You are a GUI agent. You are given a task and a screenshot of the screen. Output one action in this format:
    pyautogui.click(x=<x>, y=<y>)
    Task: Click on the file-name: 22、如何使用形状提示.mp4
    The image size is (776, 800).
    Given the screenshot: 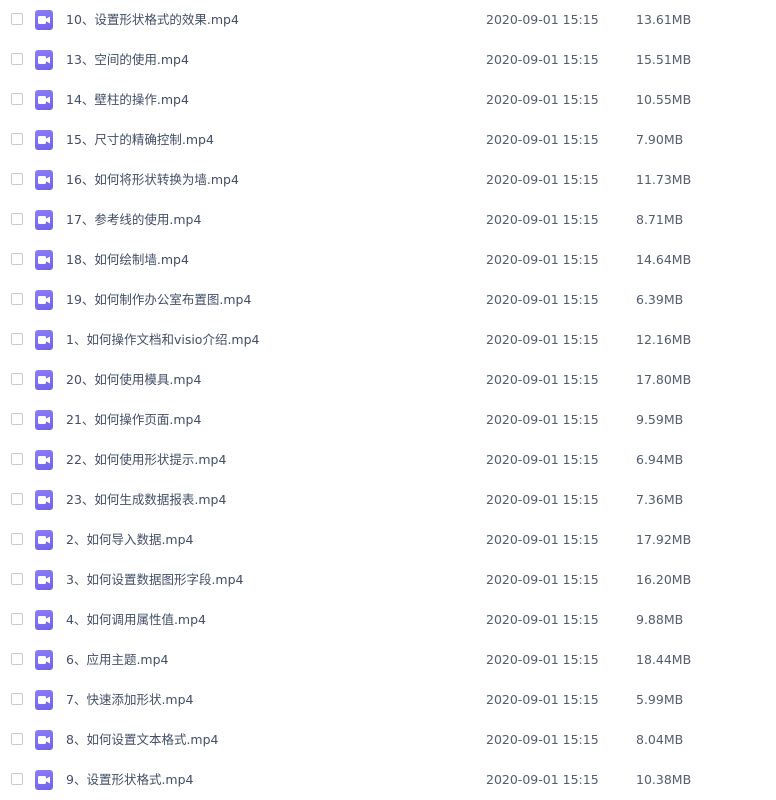 What is the action you would take?
    pyautogui.click(x=146, y=460)
    